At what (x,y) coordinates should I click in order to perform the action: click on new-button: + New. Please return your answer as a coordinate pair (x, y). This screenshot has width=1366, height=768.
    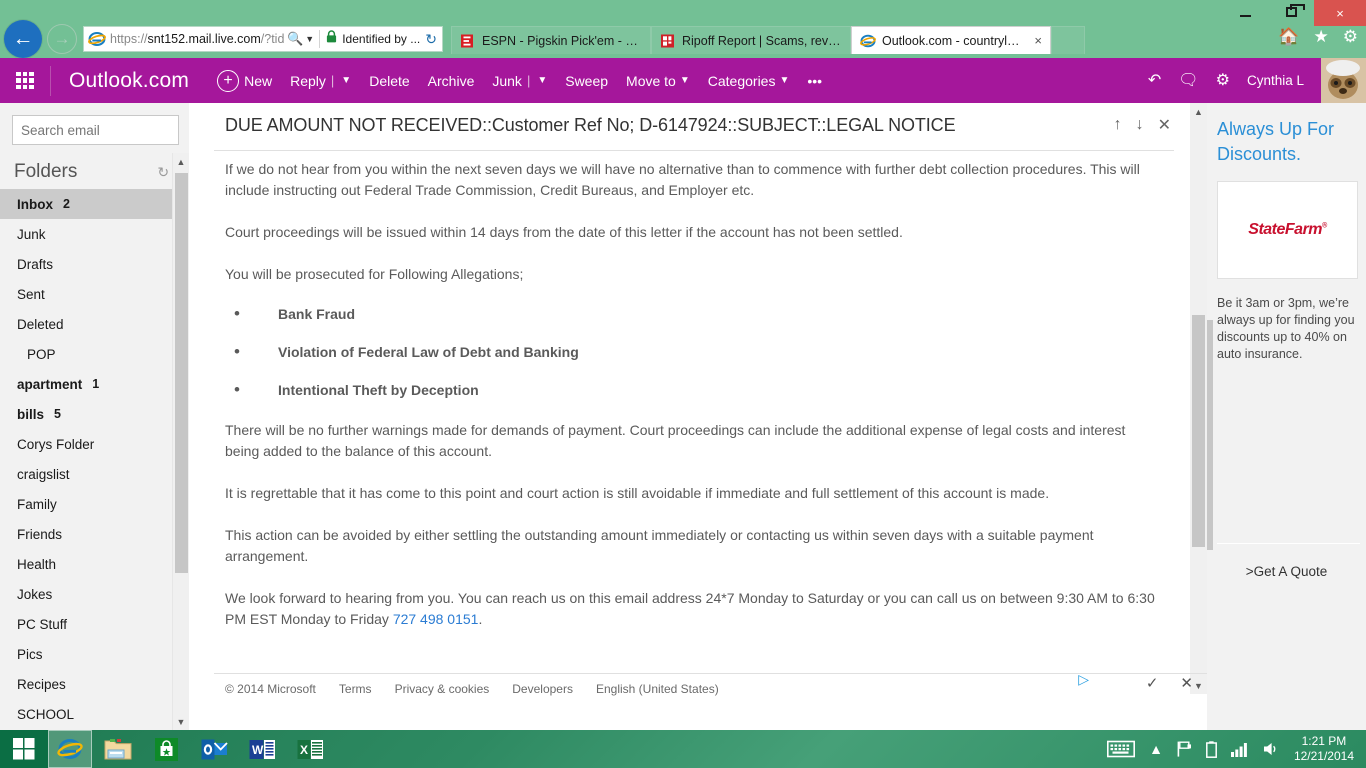
    Looking at the image, I should click on (244, 80).